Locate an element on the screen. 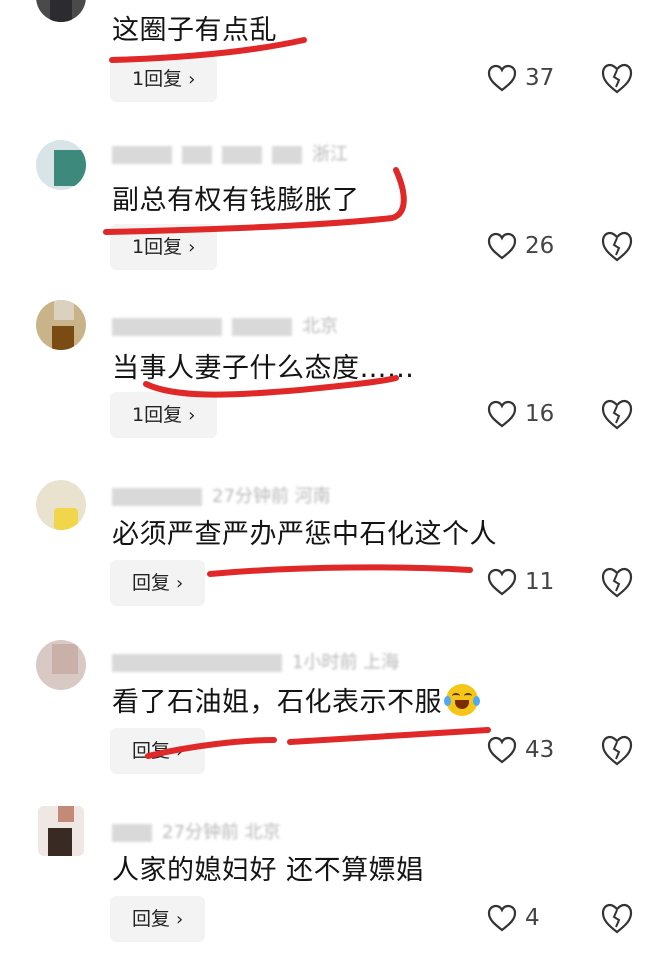 This screenshot has width=672, height=980. comment-text: 看了石油姐，石化表示不服 is located at coordinates (296, 699).